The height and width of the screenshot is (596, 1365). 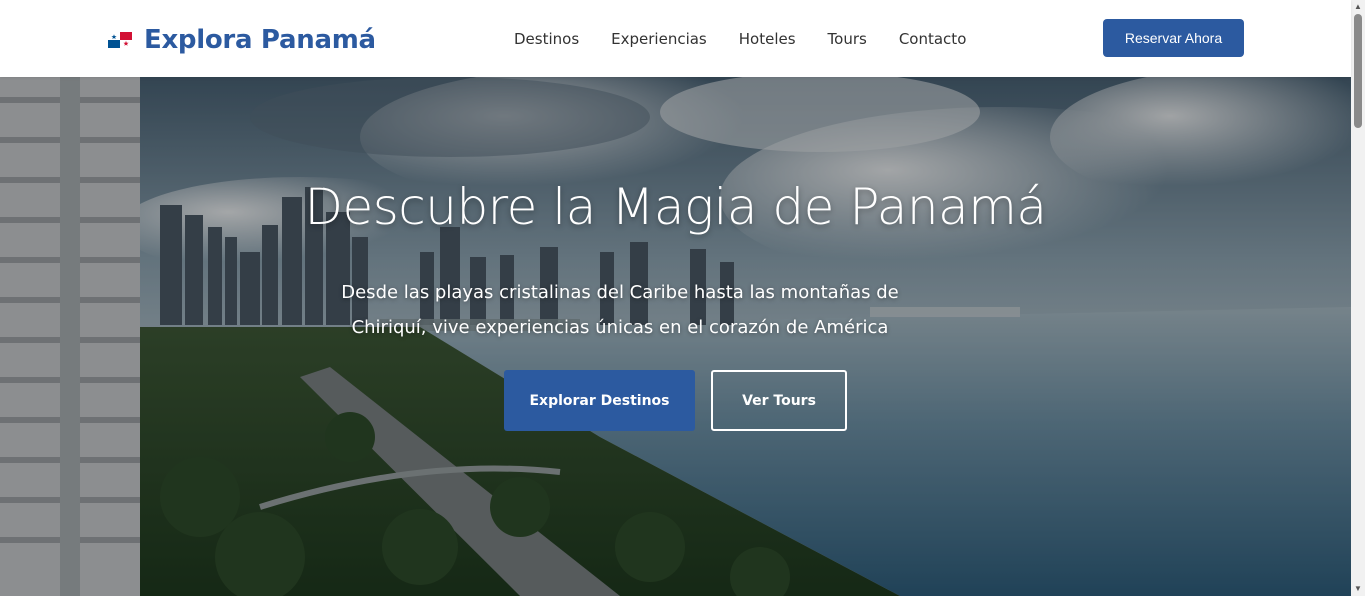 What do you see at coordinates (1358, 7) in the screenshot?
I see `chevron-up-icon: ▲` at bounding box center [1358, 7].